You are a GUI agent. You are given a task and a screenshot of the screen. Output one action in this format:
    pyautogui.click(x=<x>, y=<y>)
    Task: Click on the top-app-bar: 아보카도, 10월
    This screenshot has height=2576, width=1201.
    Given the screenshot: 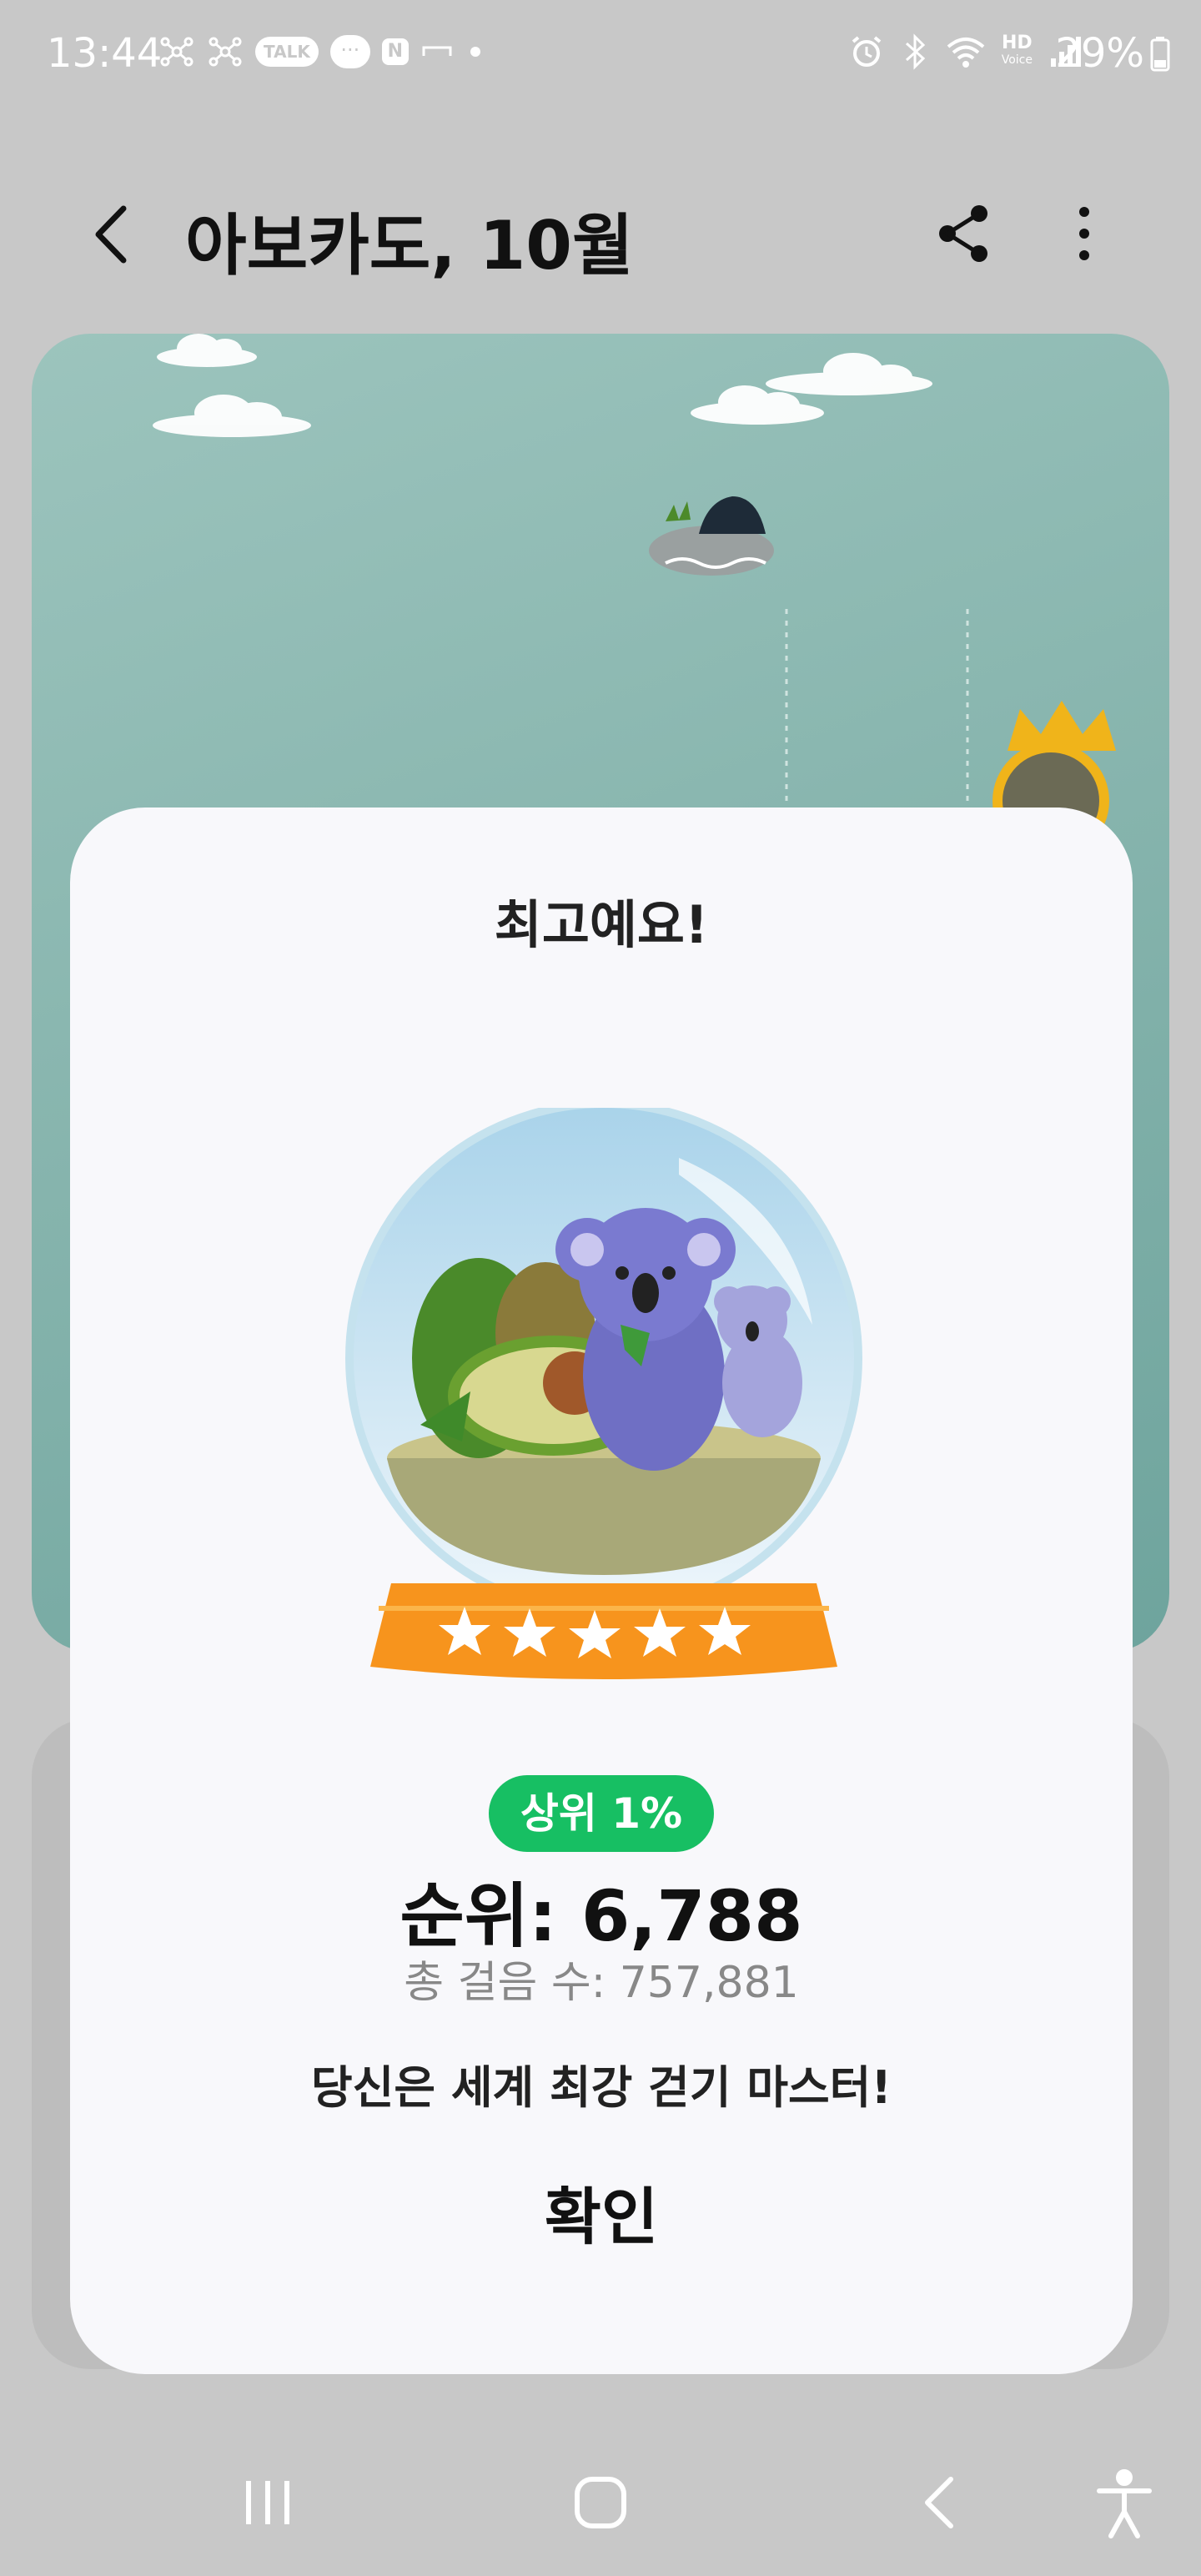 What is the action you would take?
    pyautogui.click(x=601, y=233)
    